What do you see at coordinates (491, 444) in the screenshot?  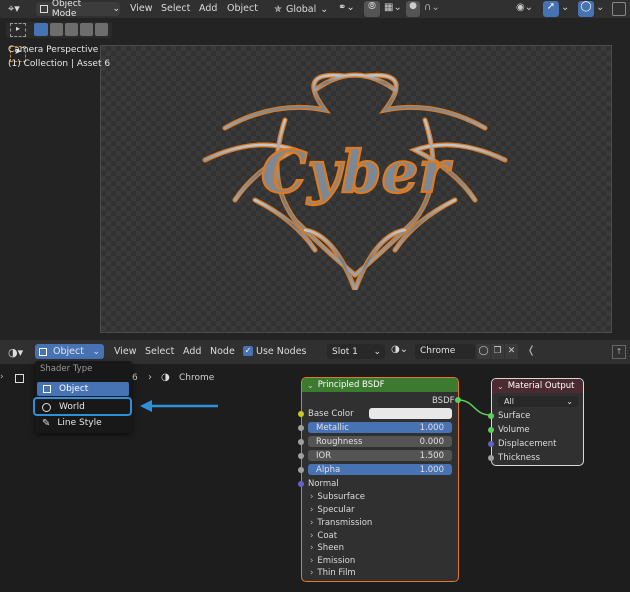 I see `displacement-socket` at bounding box center [491, 444].